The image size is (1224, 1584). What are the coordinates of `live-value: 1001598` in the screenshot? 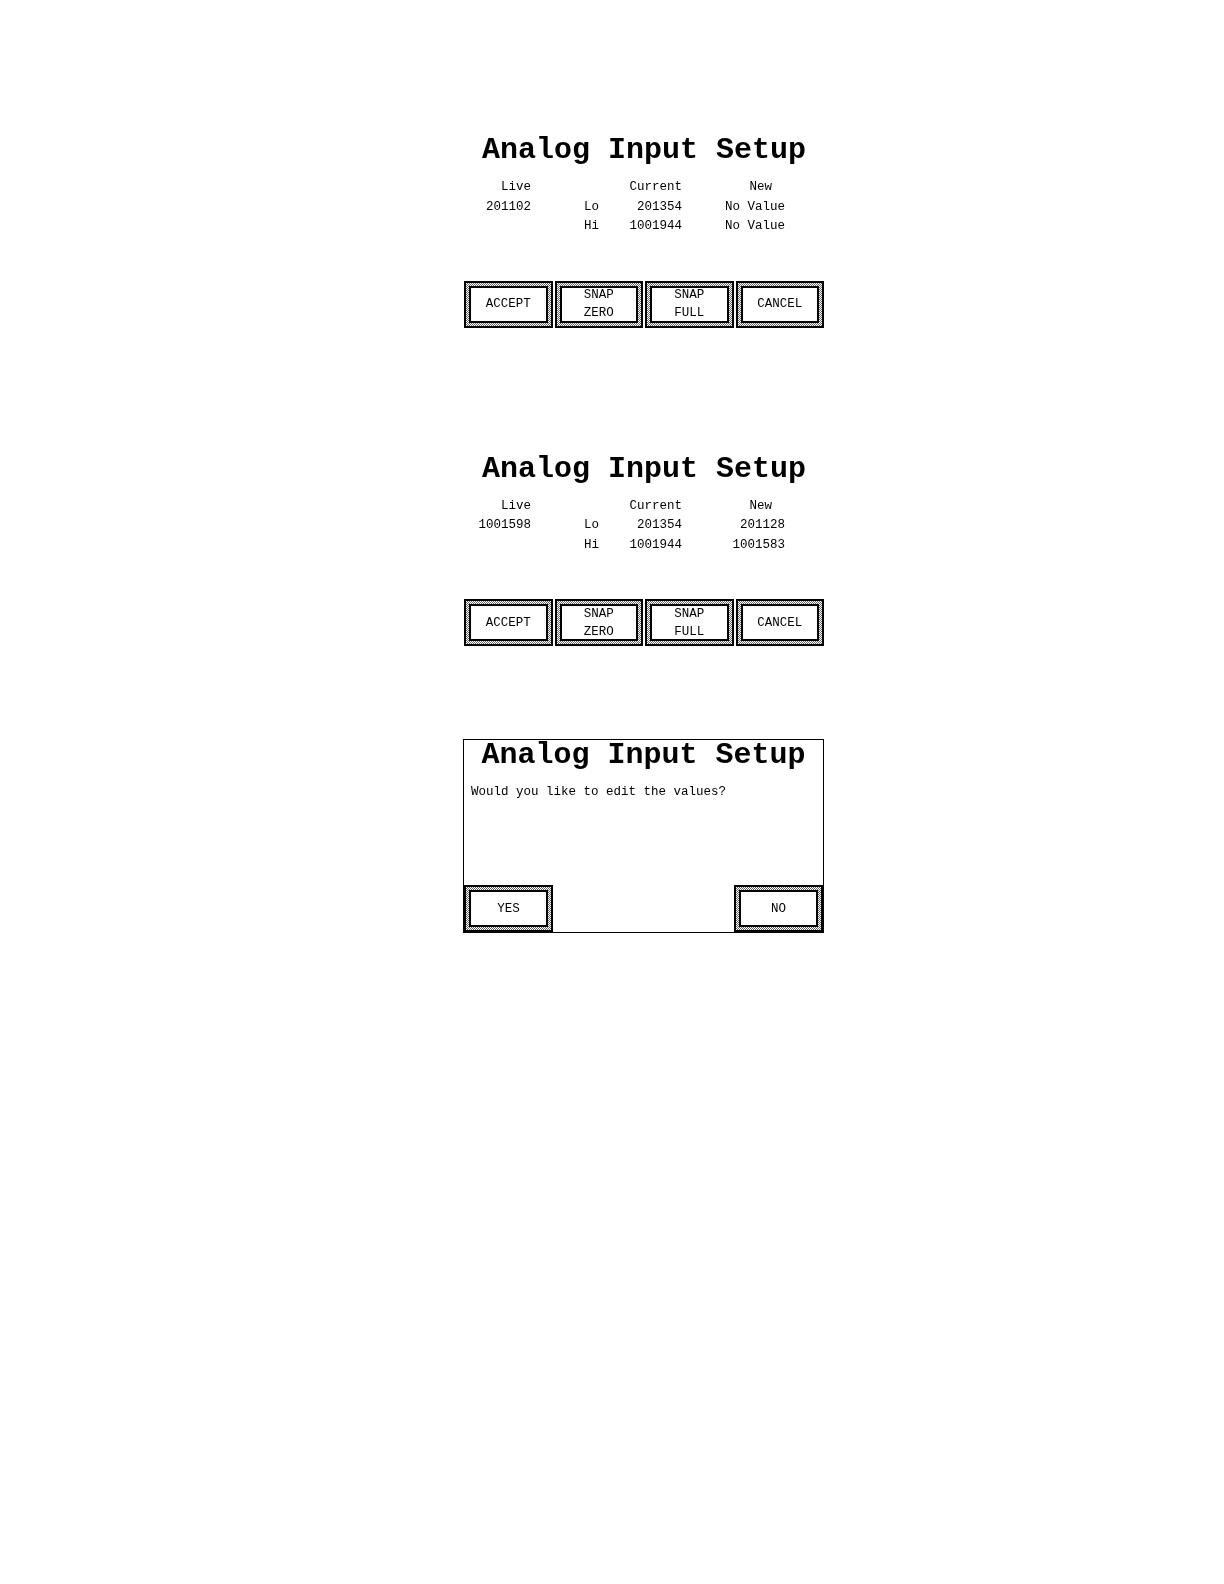 It's located at (504, 525).